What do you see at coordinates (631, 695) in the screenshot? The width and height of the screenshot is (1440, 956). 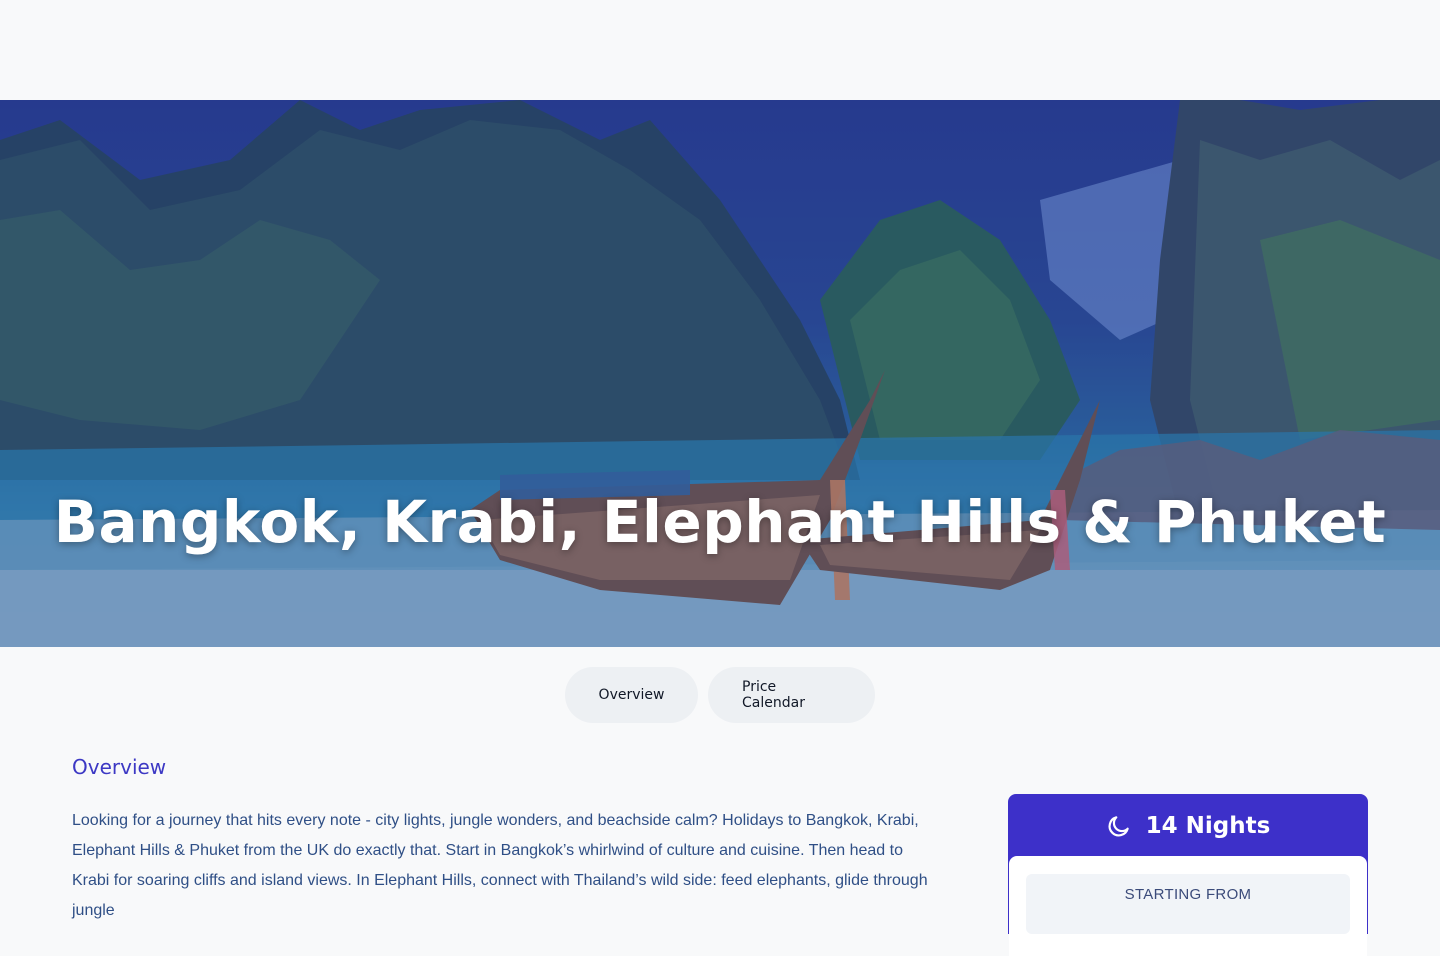 I see `tab-overview: Overview` at bounding box center [631, 695].